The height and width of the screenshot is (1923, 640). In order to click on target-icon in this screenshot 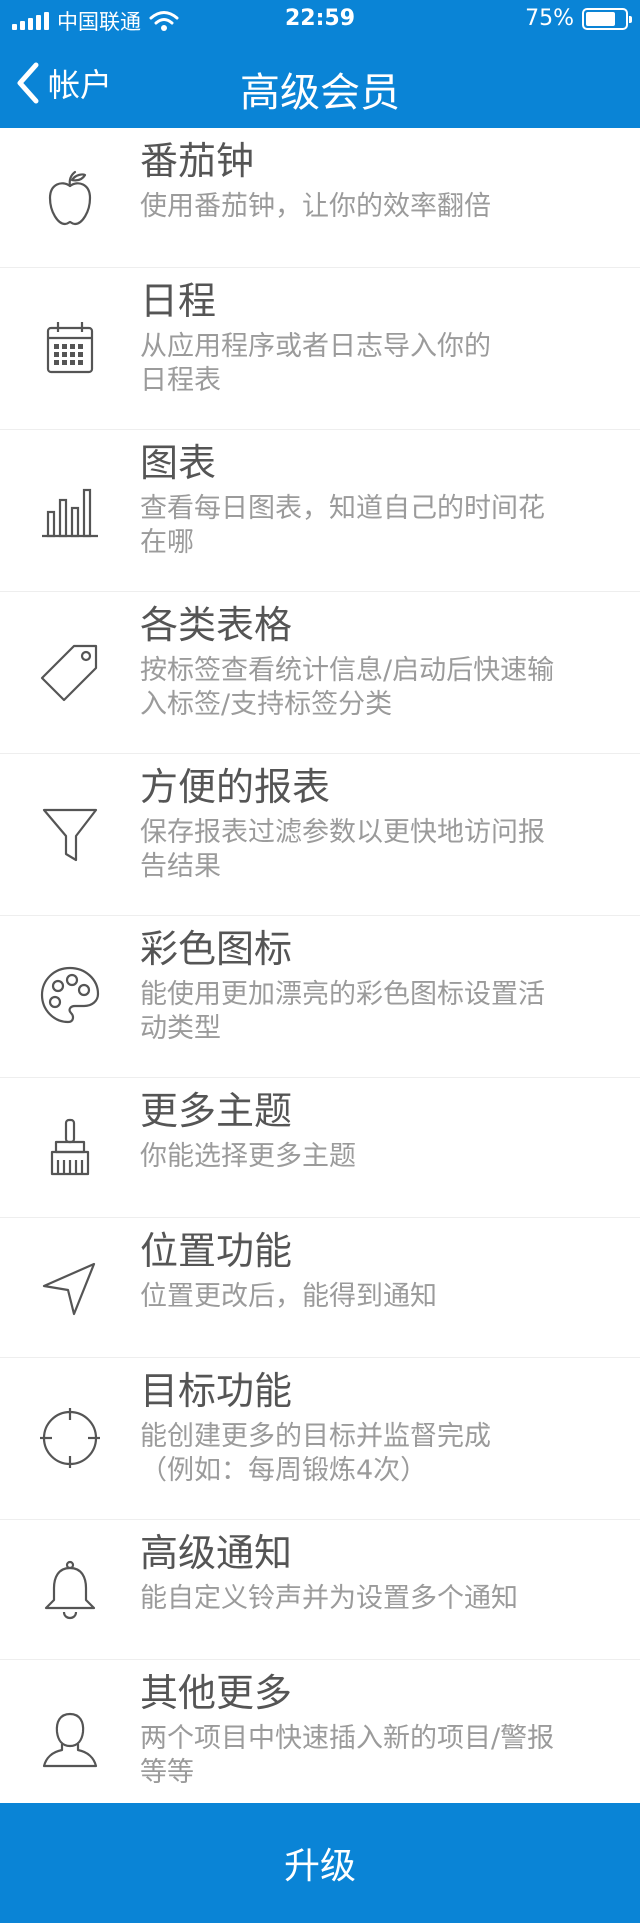, I will do `click(70, 1438)`.